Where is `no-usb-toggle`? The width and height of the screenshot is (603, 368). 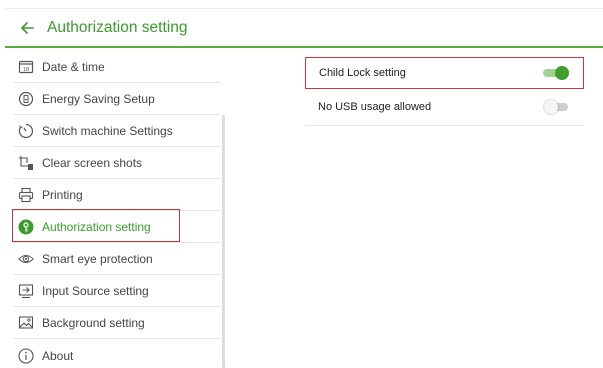 no-usb-toggle is located at coordinates (557, 107).